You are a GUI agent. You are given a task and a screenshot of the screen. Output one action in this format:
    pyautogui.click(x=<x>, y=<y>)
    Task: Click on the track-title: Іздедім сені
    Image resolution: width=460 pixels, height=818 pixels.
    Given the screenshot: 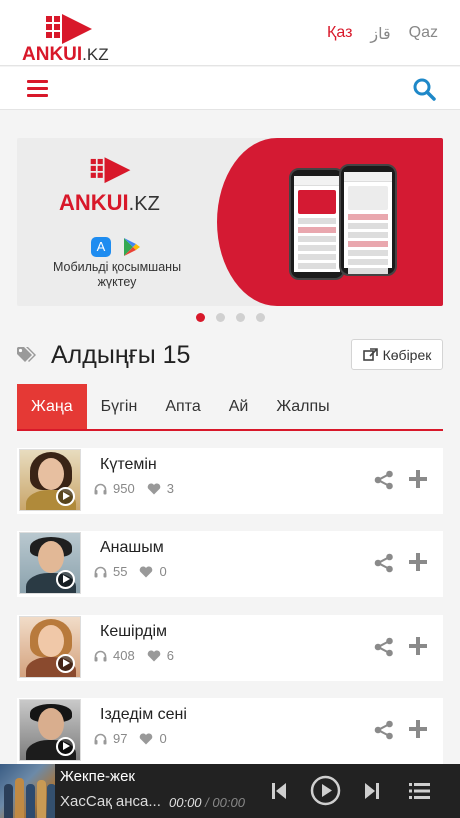 What is the action you would take?
    pyautogui.click(x=143, y=715)
    